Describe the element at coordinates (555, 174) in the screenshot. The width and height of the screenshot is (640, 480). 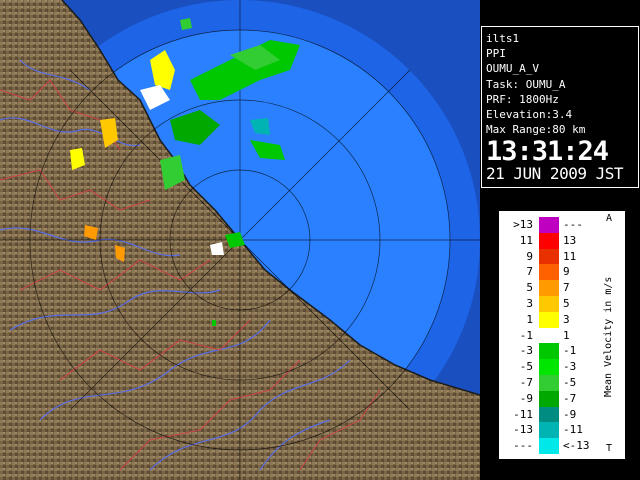
I see `scan-date: 21 JUN 2009 JST` at that location.